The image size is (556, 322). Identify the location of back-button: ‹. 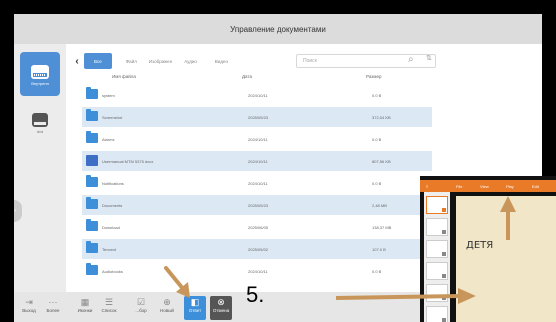
(77, 61).